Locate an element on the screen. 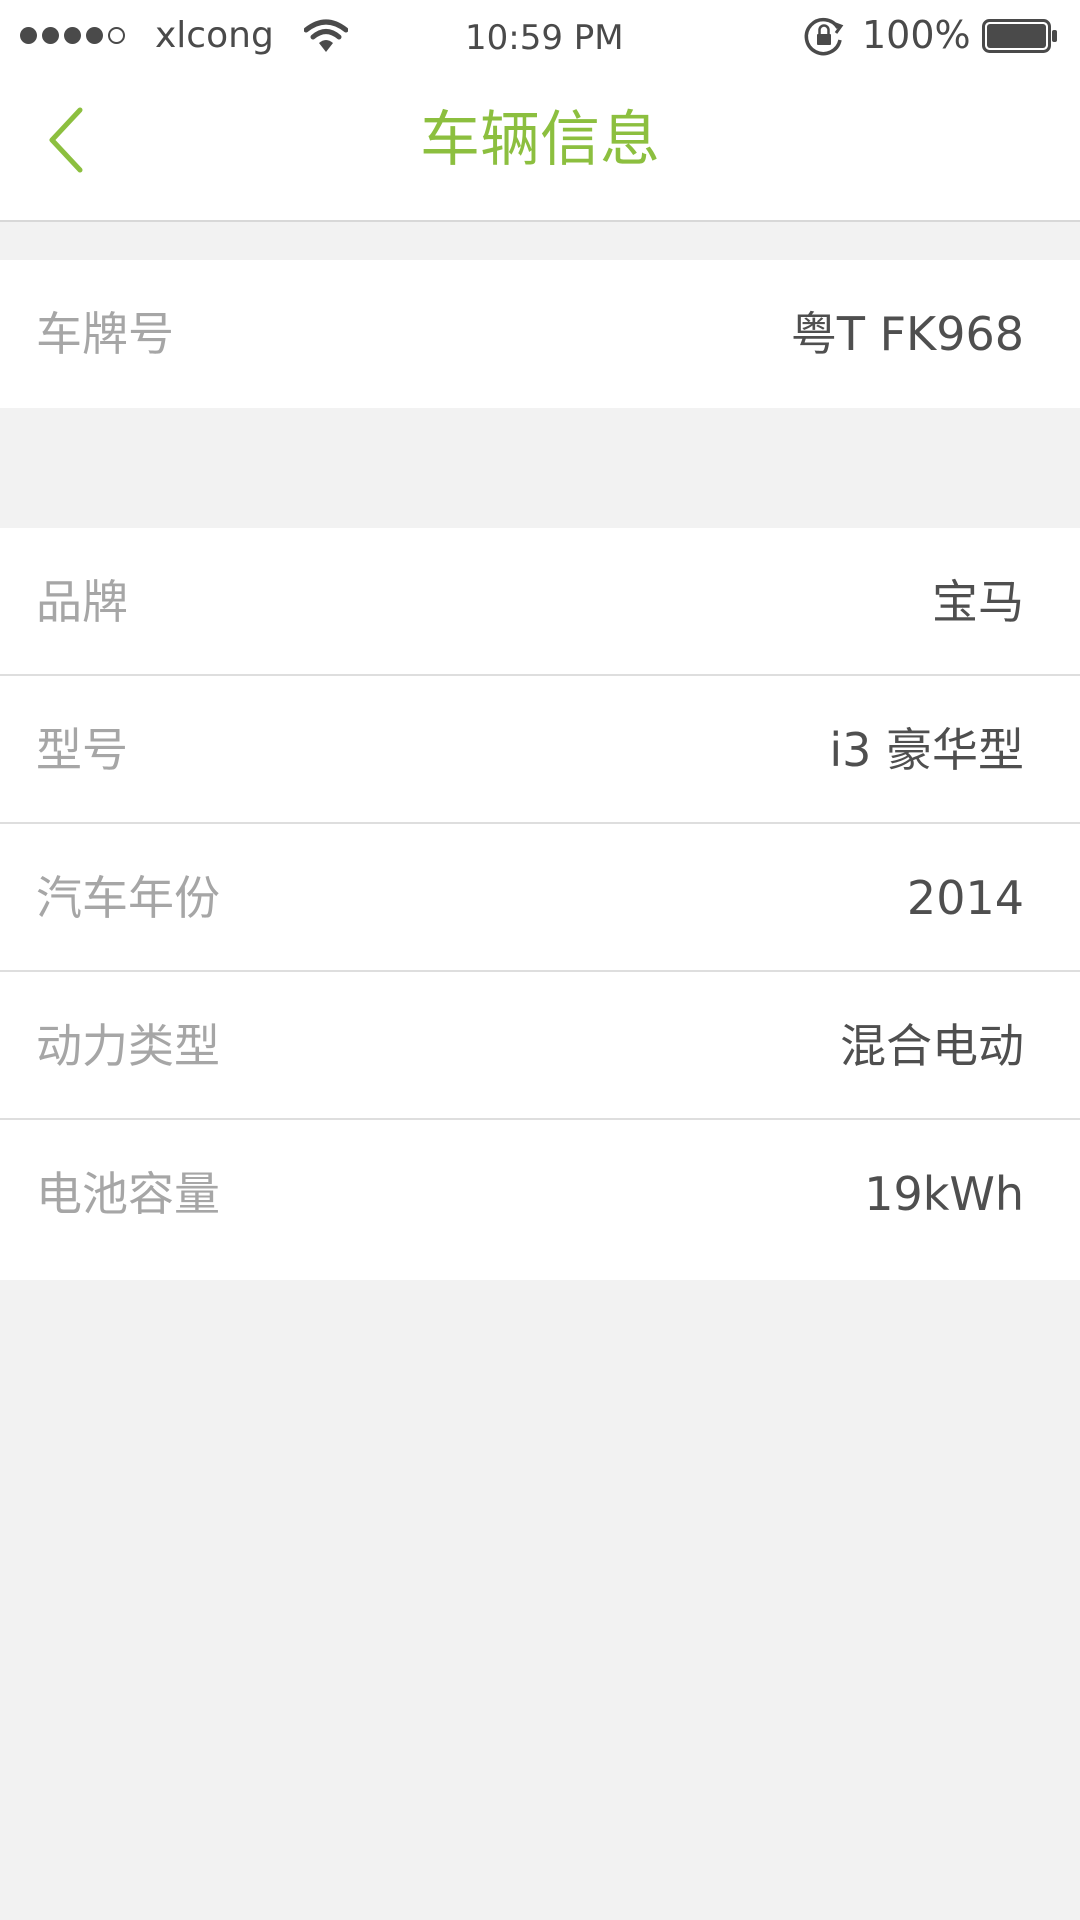 This screenshot has height=1920, width=1080. status-time: 10:59 PM is located at coordinates (544, 38).